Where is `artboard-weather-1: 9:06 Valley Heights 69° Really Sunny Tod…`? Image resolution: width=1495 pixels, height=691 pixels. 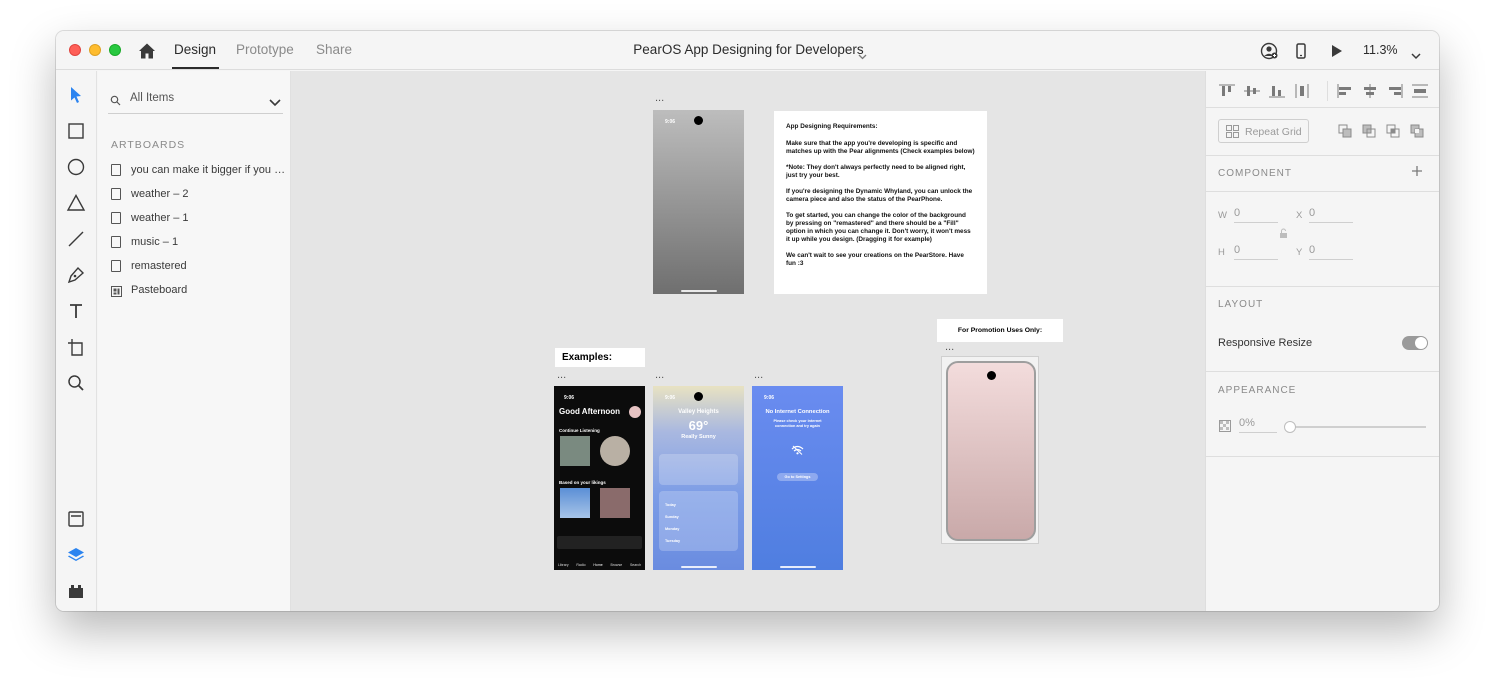
artboard-weather-1: 9:06 Valley Heights 69° Really Sunny Tod… is located at coordinates (698, 478).